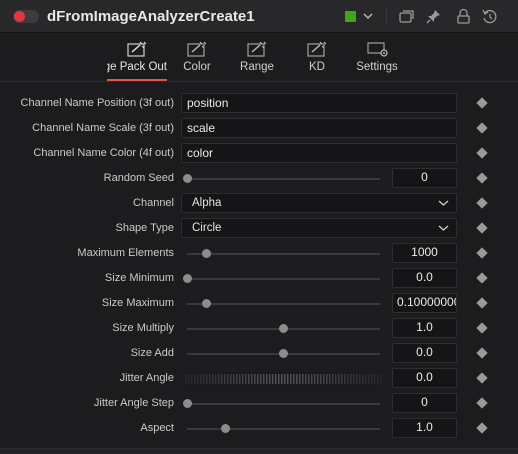  What do you see at coordinates (138, 178) in the screenshot?
I see `param-label: Random Seed` at bounding box center [138, 178].